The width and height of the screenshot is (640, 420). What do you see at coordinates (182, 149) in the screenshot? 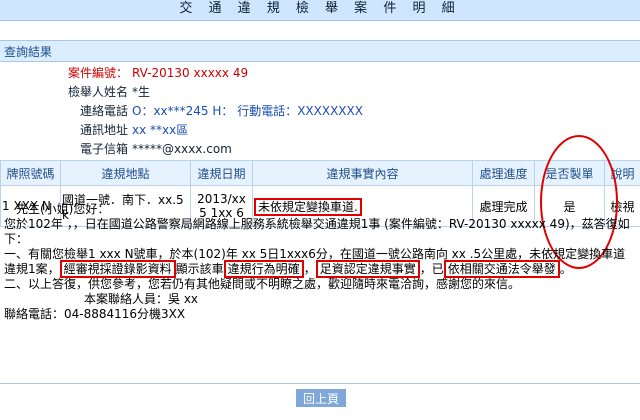
I see `email-value: *****@xxxx.com` at bounding box center [182, 149].